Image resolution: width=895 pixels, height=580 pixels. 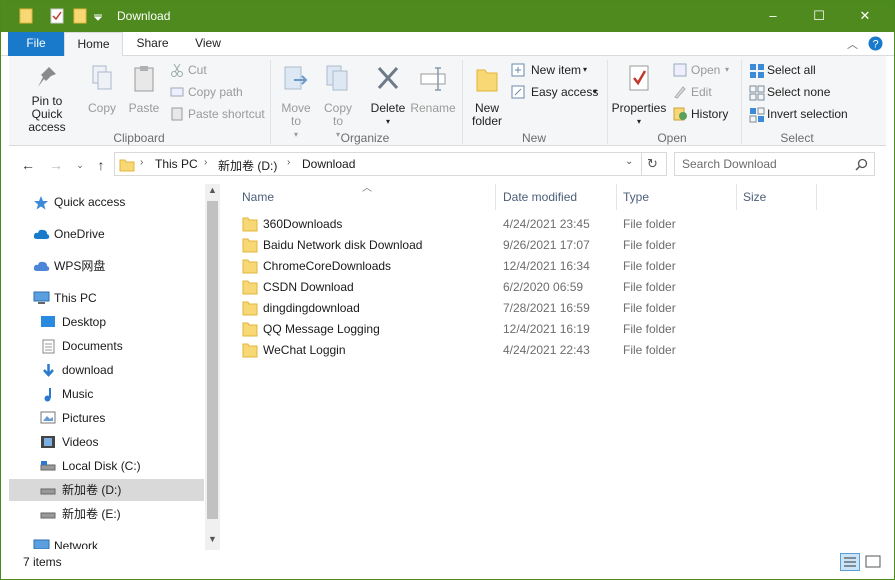 I want to click on chevron-up-icon: ︿, so click(x=852, y=44).